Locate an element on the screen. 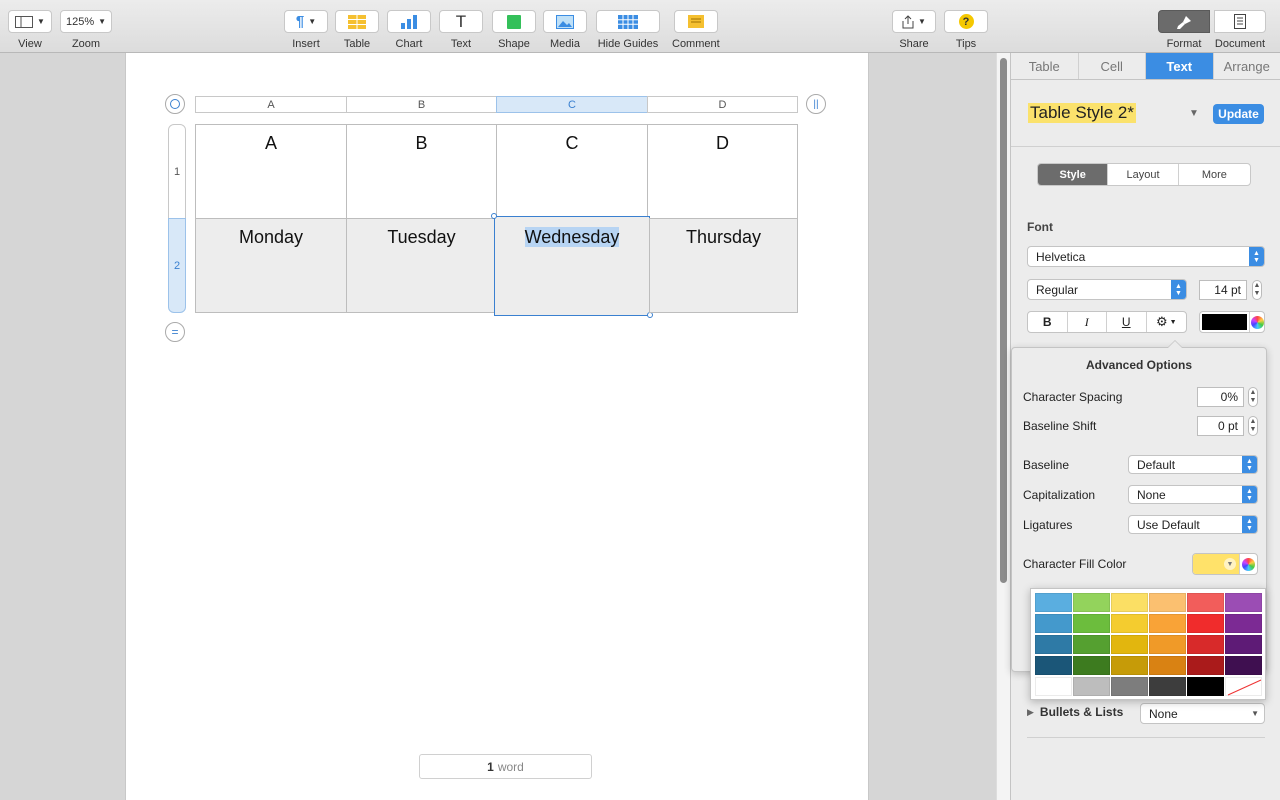  chart-control: Chart is located at coordinates (409, 30).